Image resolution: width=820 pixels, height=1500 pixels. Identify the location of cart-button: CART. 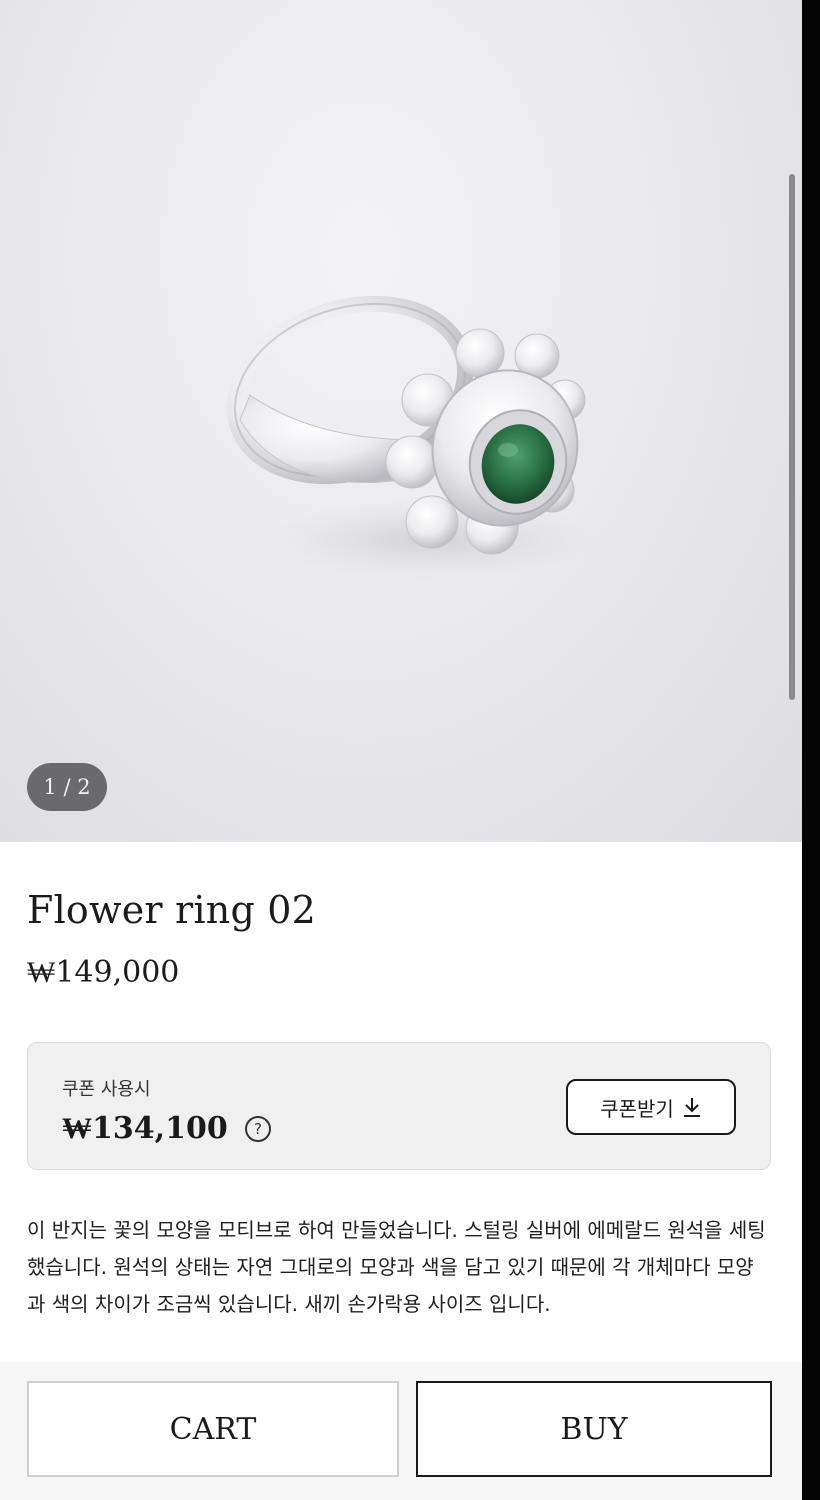
(213, 1429).